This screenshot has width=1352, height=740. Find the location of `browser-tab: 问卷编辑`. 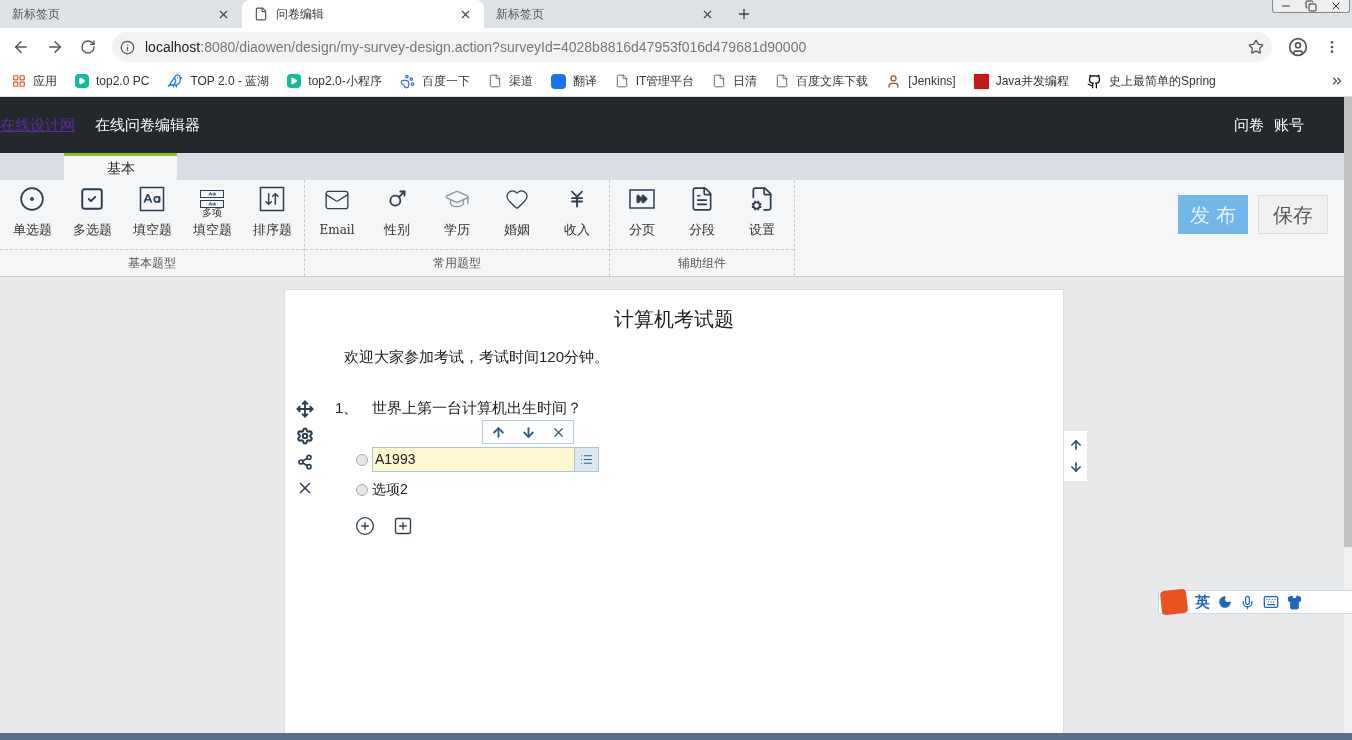

browser-tab: 问卷编辑 is located at coordinates (363, 14).